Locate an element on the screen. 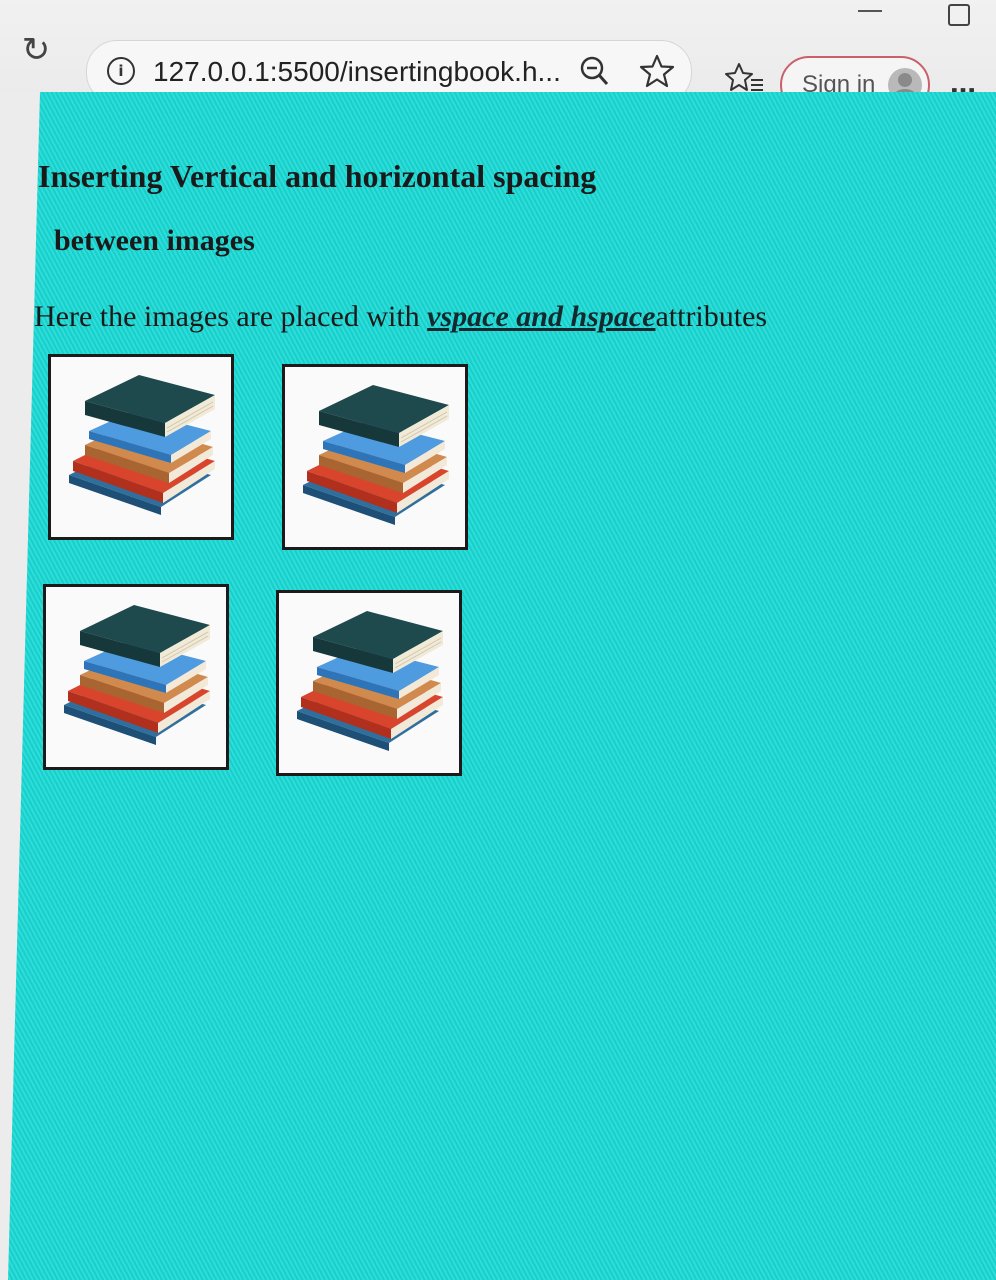 The image size is (996, 1280). window-minimize-button is located at coordinates (870, 11).